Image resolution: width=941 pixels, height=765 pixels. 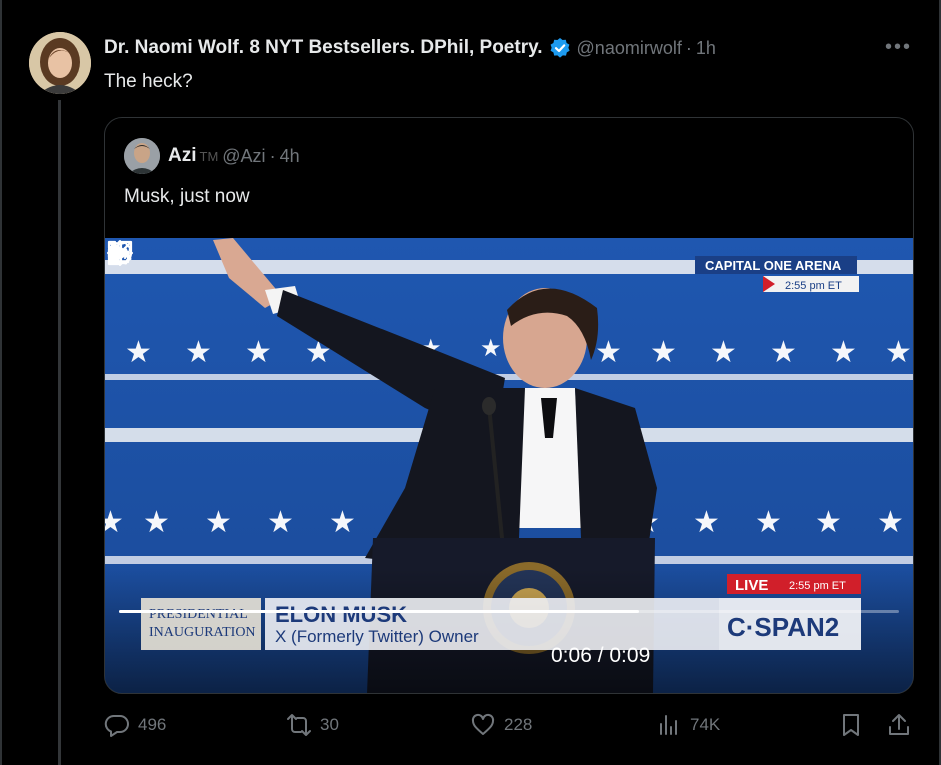 What do you see at coordinates (560, 48) in the screenshot?
I see `verified-badge-icon` at bounding box center [560, 48].